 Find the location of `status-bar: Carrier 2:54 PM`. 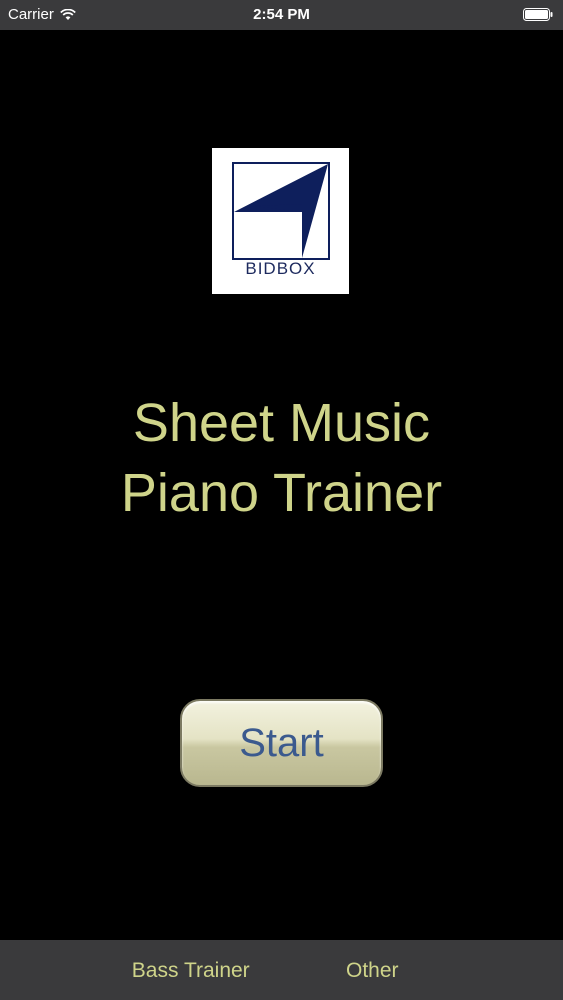

status-bar: Carrier 2:54 PM is located at coordinates (281, 15).